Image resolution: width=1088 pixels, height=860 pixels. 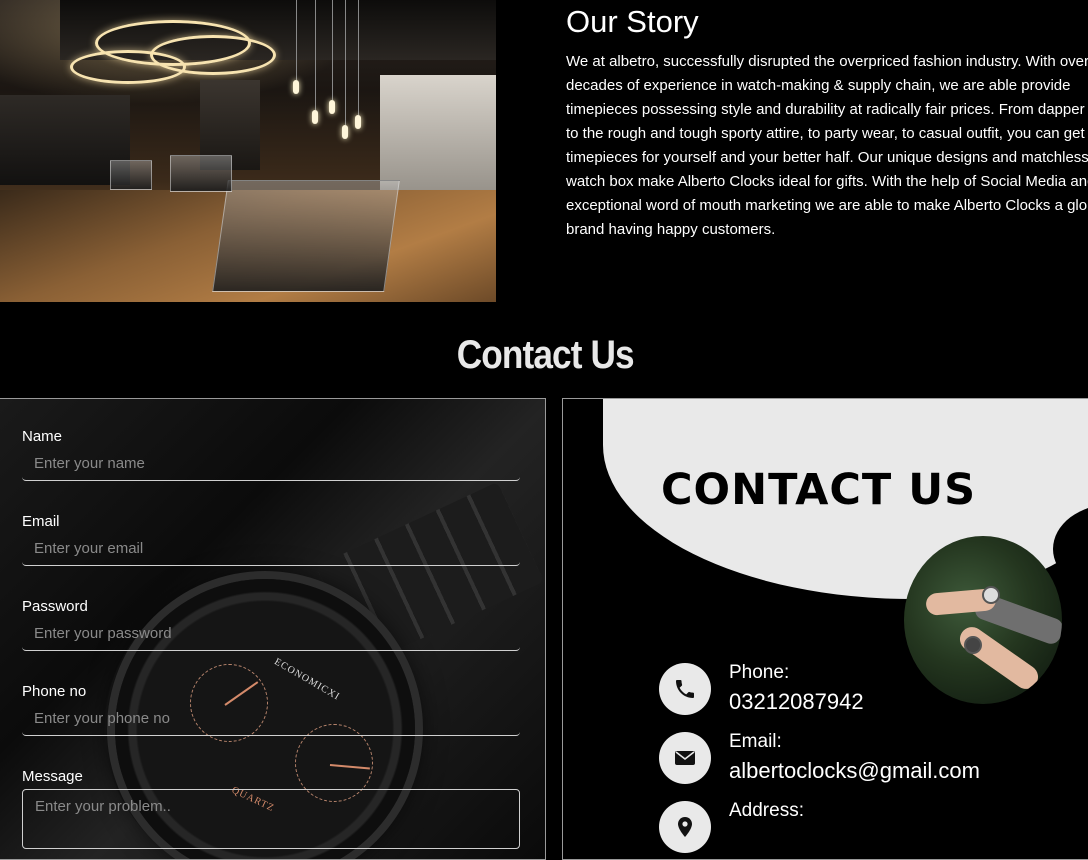 What do you see at coordinates (759, 672) in the screenshot?
I see `phone-label-text: Phone:` at bounding box center [759, 672].